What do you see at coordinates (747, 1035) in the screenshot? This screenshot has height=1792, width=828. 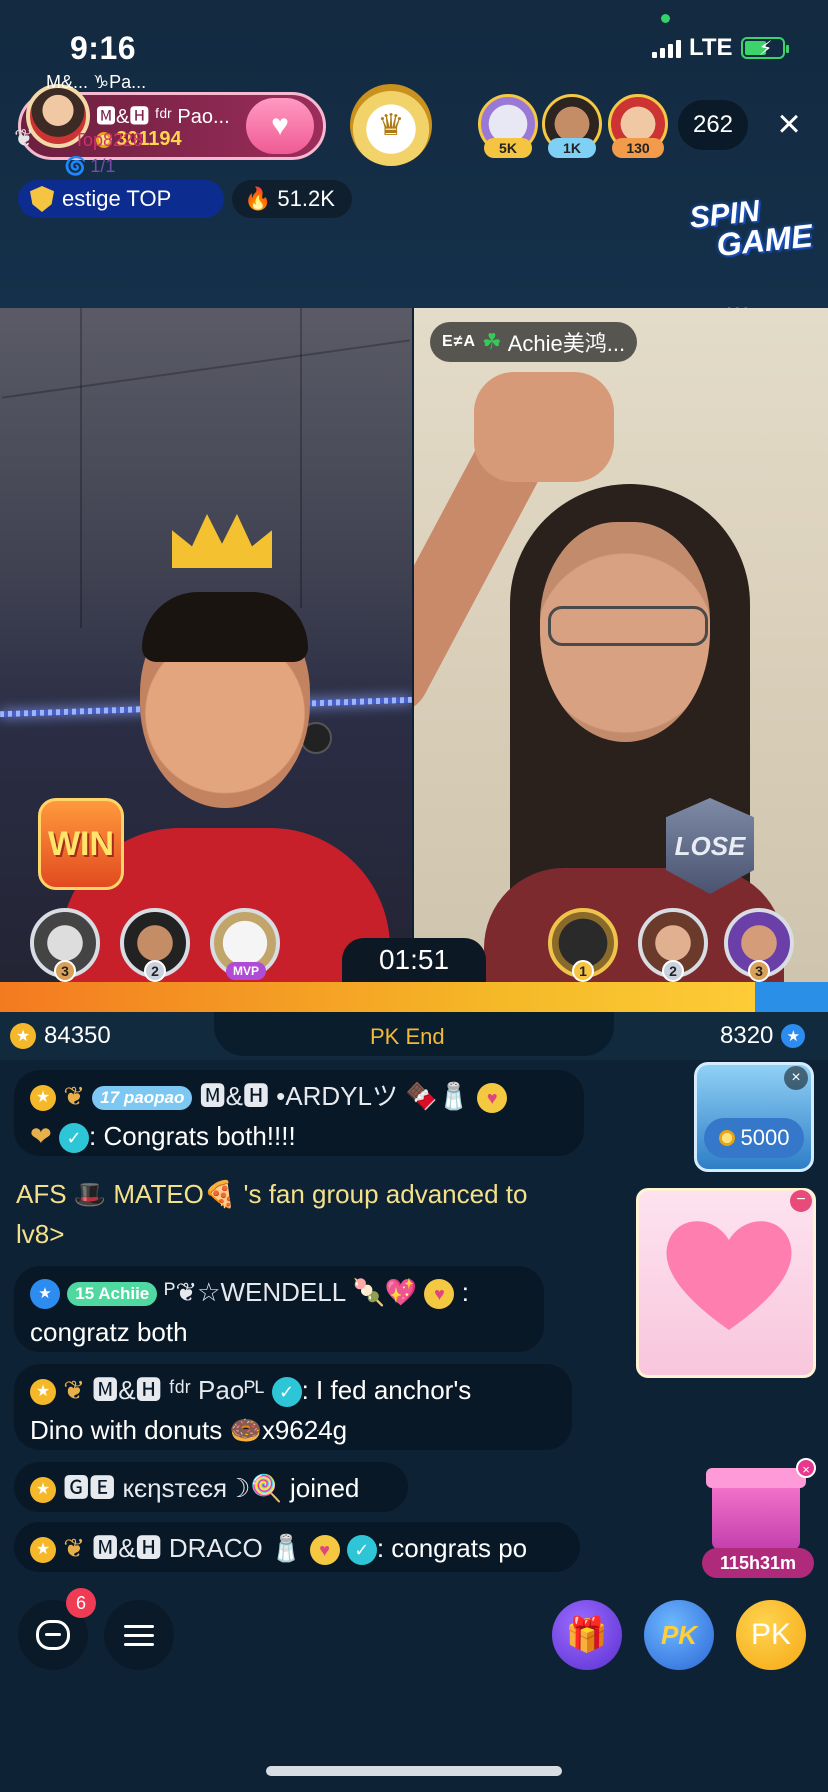 I see `right-score-value: 8320` at bounding box center [747, 1035].